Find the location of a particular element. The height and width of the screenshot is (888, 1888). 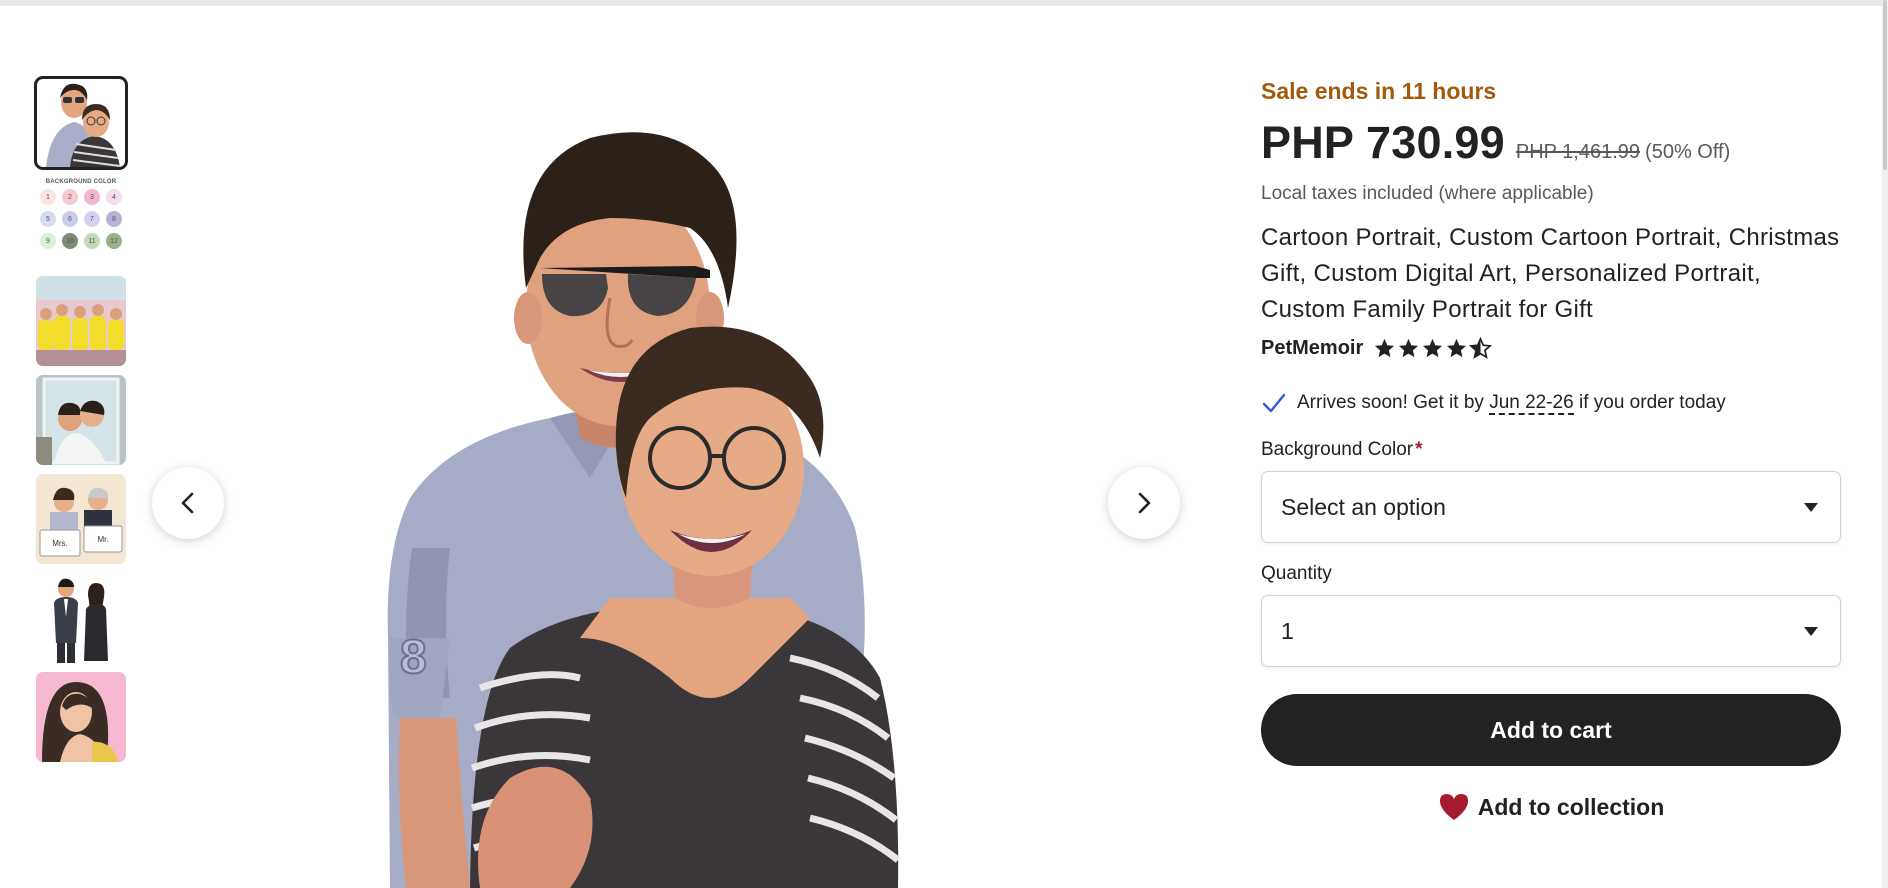

thumb-couple-portrait is located at coordinates (81, 123).